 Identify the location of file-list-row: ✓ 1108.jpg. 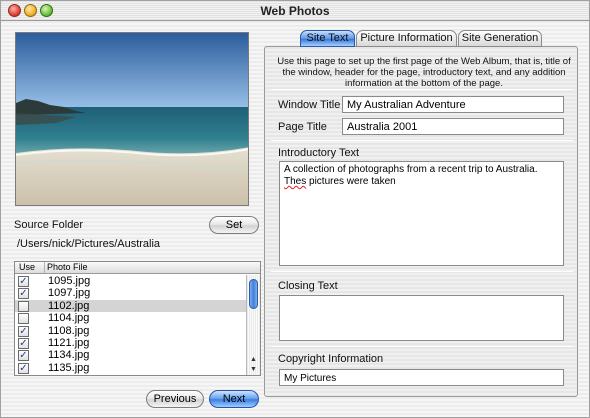
(131, 331).